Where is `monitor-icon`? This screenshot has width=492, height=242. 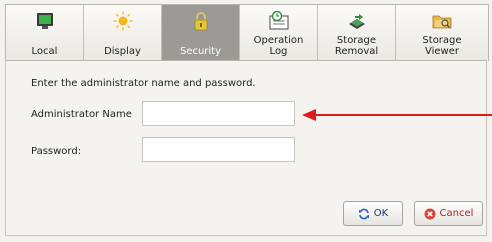
monitor-icon is located at coordinates (44, 21).